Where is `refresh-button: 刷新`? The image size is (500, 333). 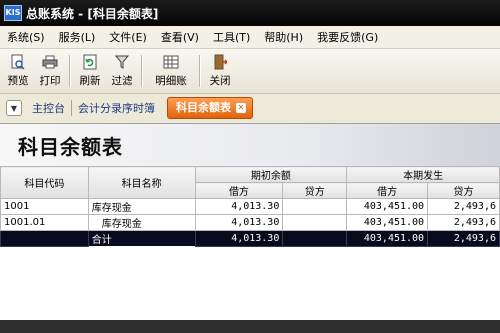 refresh-button: 刷新 is located at coordinates (90, 71).